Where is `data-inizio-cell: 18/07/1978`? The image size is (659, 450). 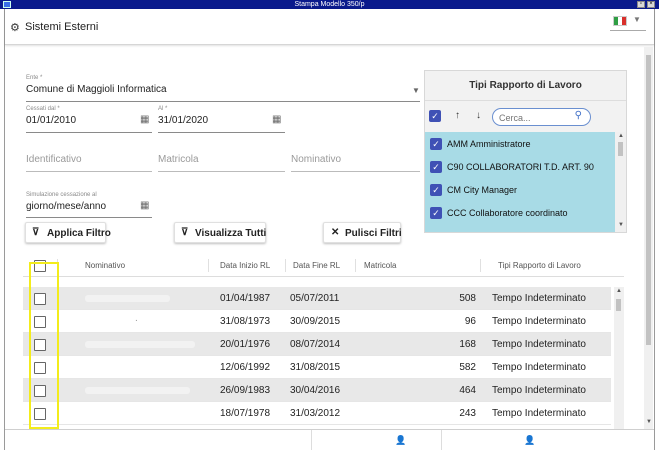 data-inizio-cell: 18/07/1978 is located at coordinates (245, 413).